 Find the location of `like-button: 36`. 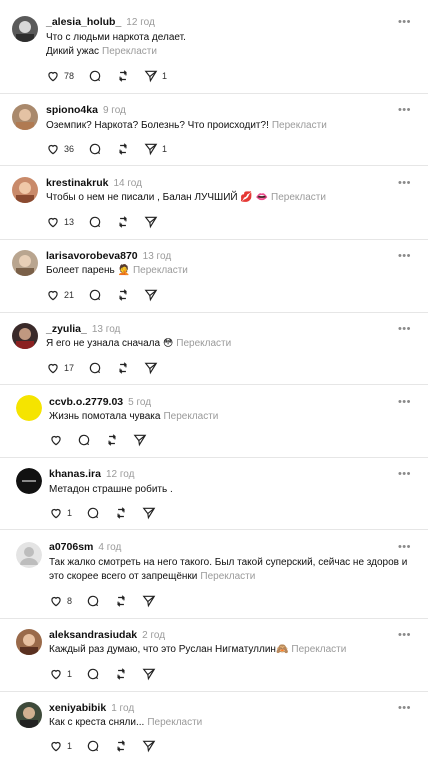

like-button: 36 is located at coordinates (60, 149).